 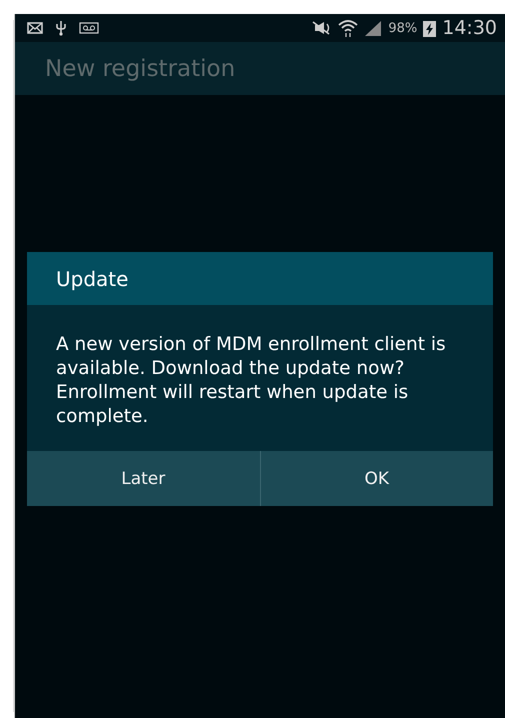 What do you see at coordinates (348, 28) in the screenshot?
I see `wifi-icon` at bounding box center [348, 28].